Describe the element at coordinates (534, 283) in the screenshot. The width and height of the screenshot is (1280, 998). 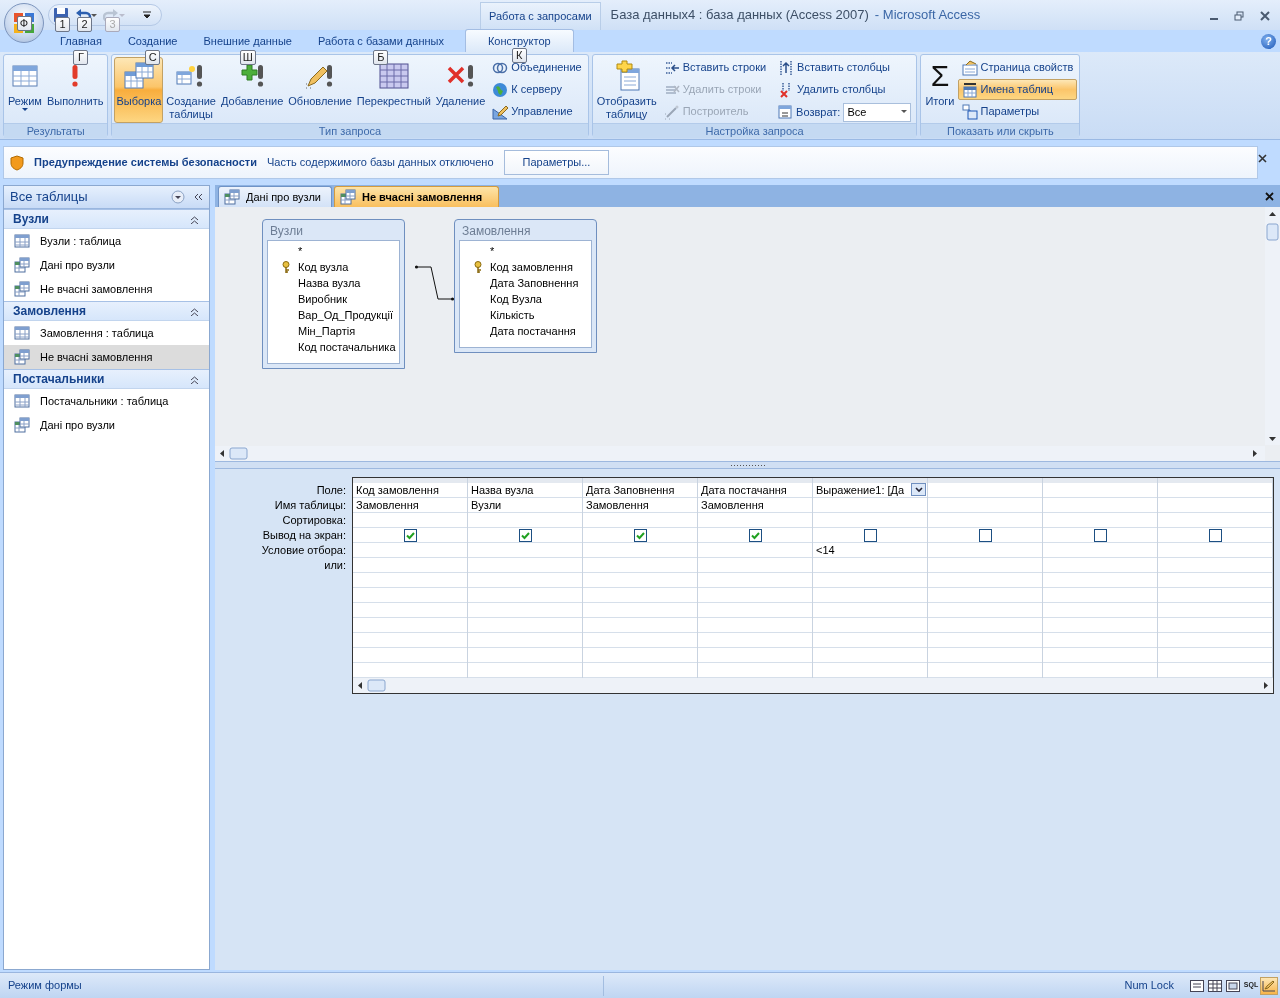
I see `field-name: Дата Заповнення` at that location.